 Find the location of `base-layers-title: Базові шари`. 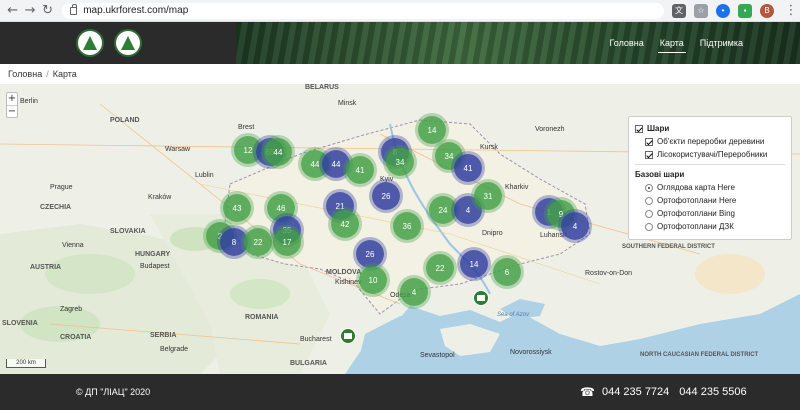

base-layers-title: Базові шари is located at coordinates (660, 174).